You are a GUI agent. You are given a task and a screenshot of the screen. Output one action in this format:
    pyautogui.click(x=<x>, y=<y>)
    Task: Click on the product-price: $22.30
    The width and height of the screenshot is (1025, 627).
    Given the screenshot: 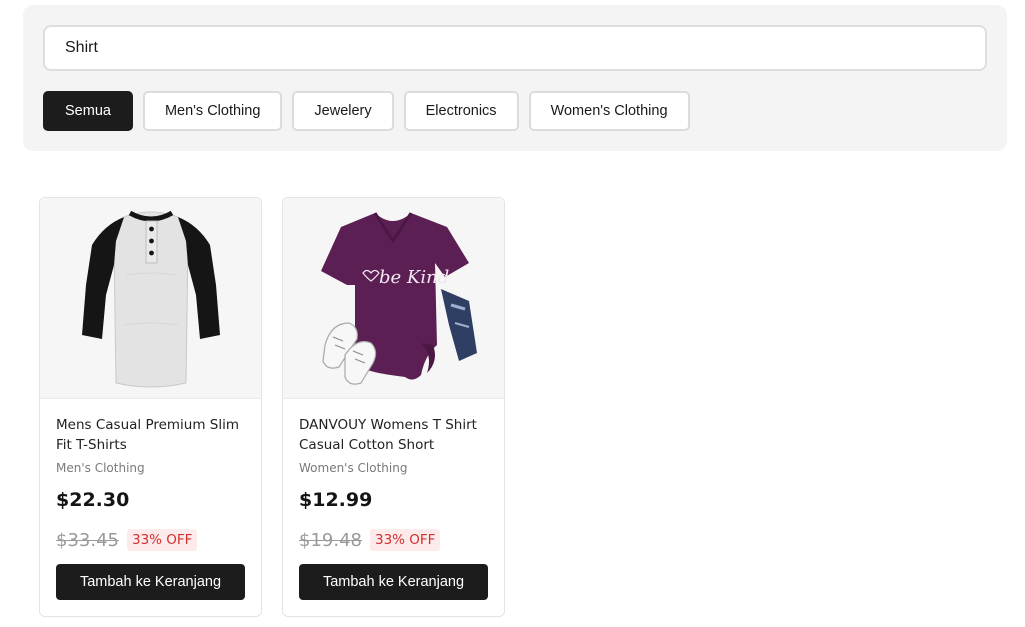 What is the action you would take?
    pyautogui.click(x=93, y=500)
    